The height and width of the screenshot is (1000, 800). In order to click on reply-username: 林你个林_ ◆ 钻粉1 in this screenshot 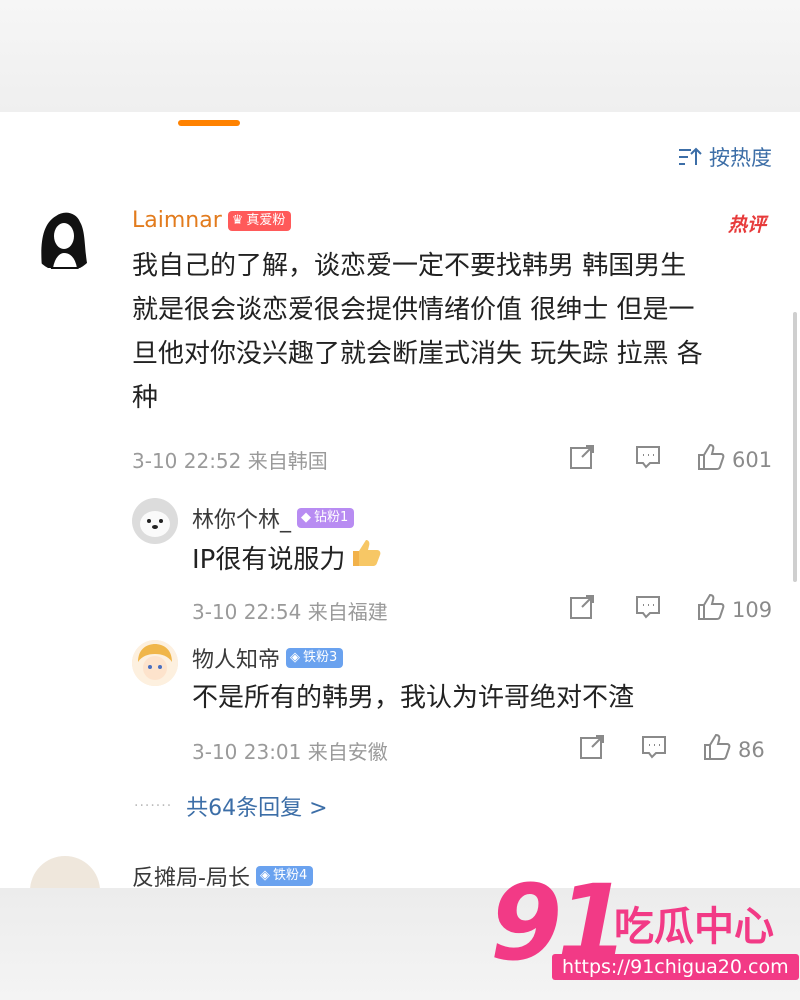, I will do `click(273, 518)`.